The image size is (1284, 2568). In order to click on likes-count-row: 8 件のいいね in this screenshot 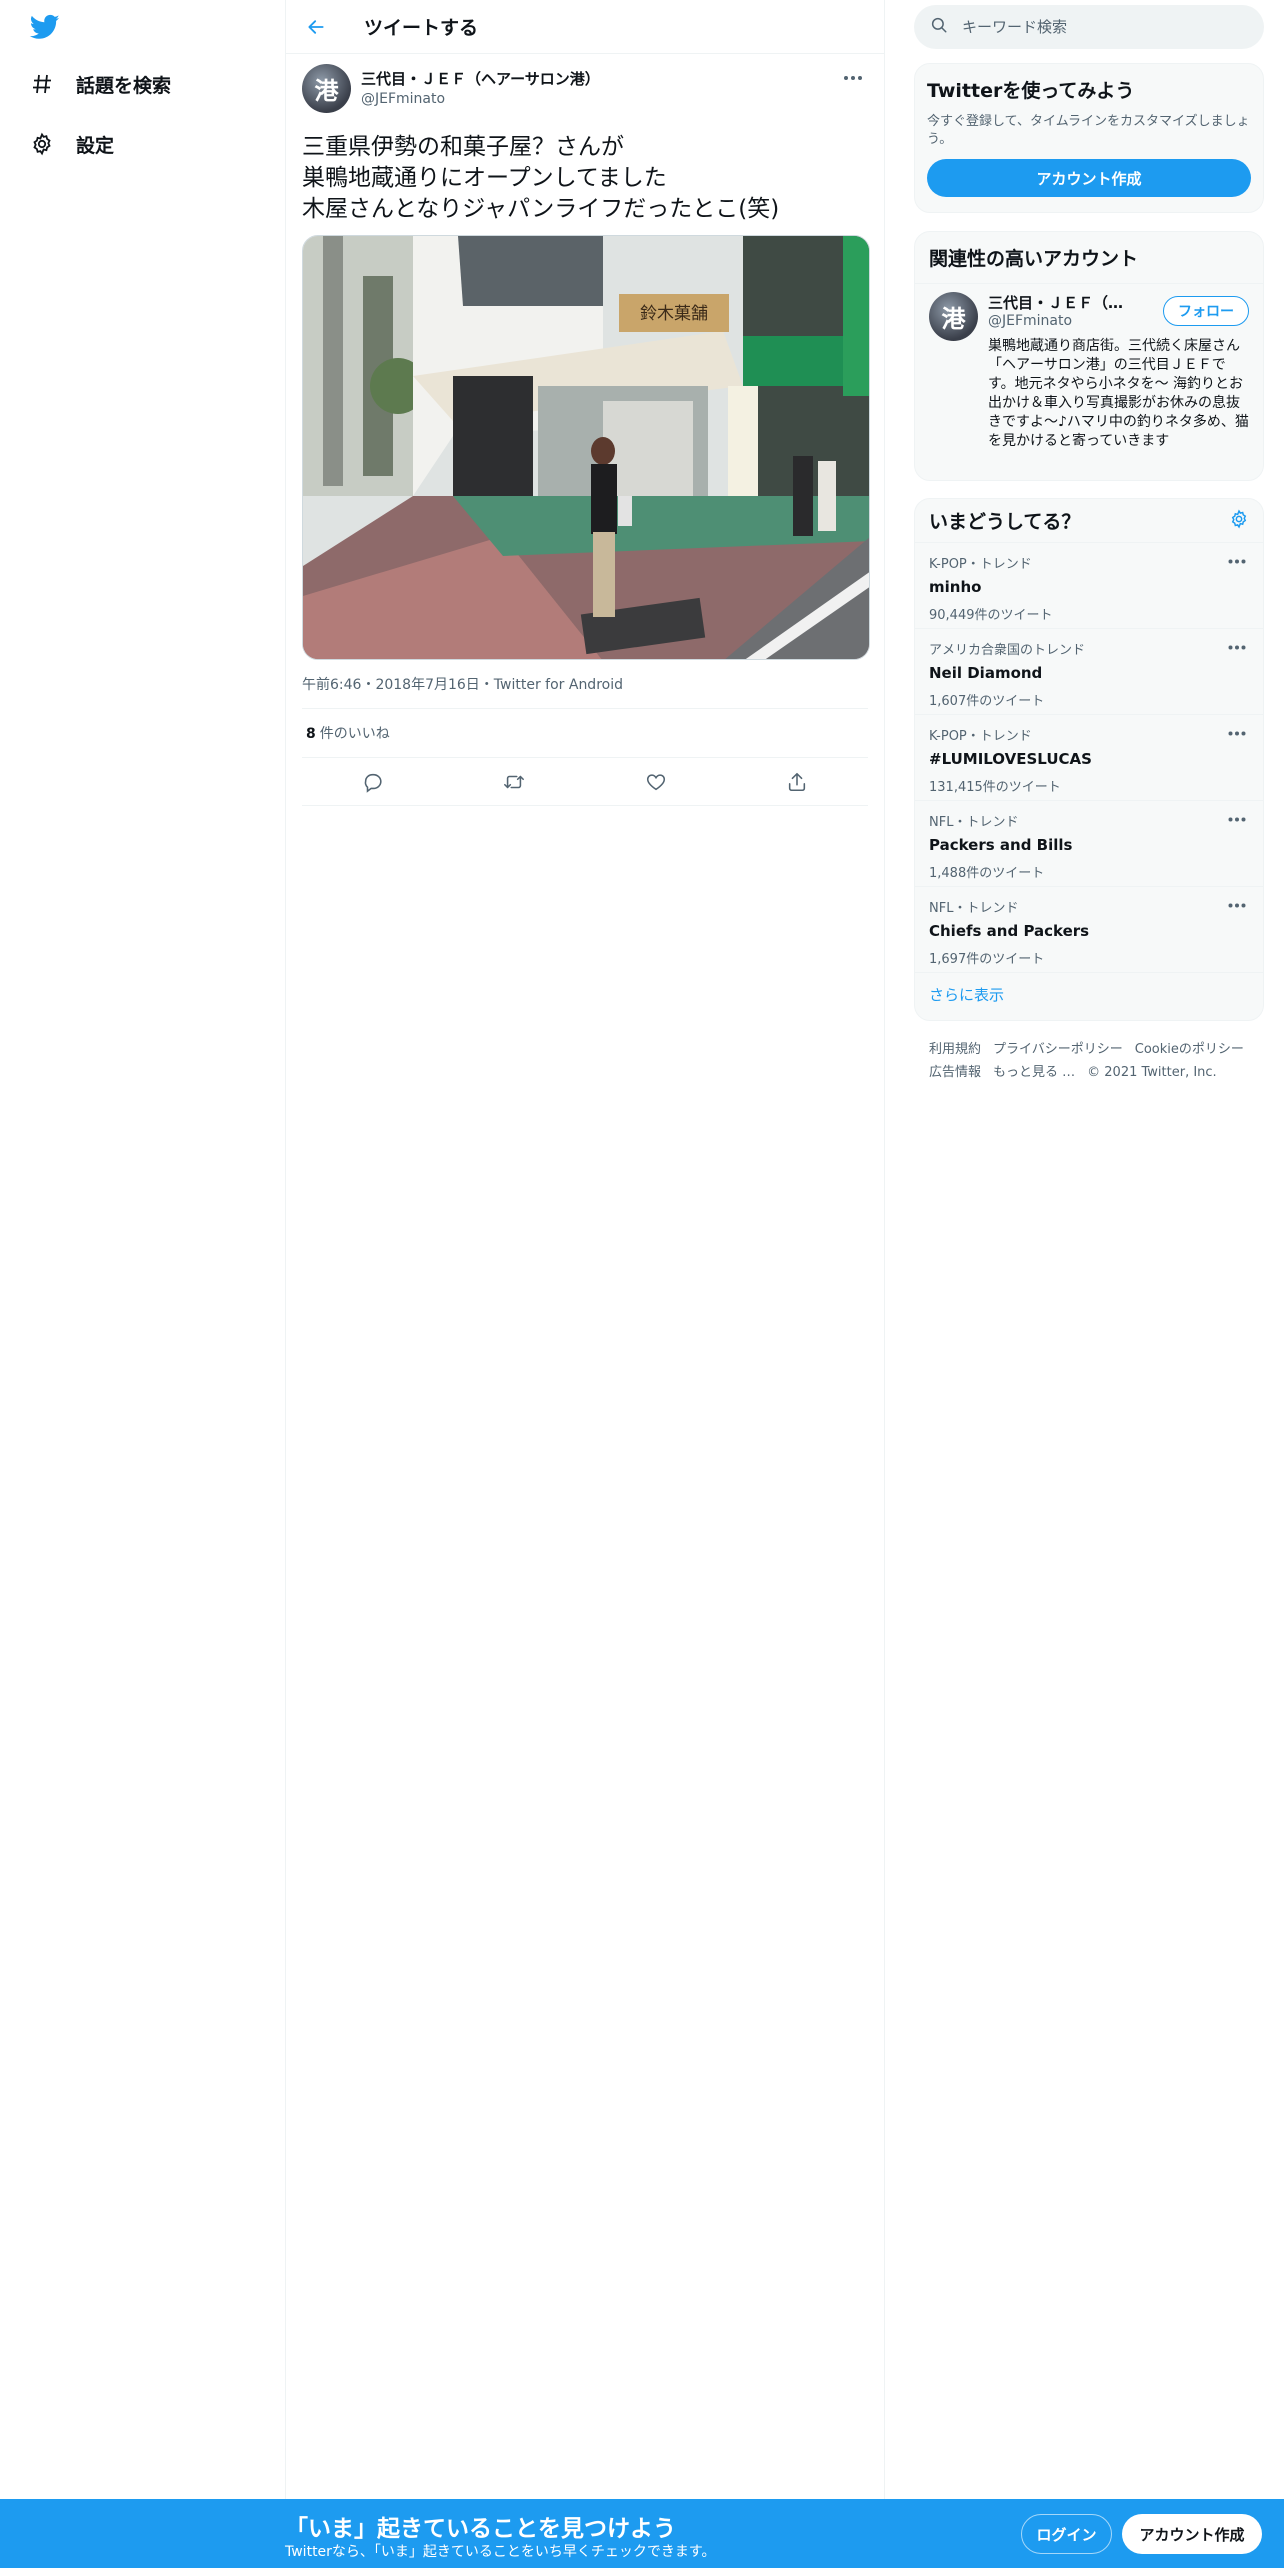, I will do `click(585, 733)`.